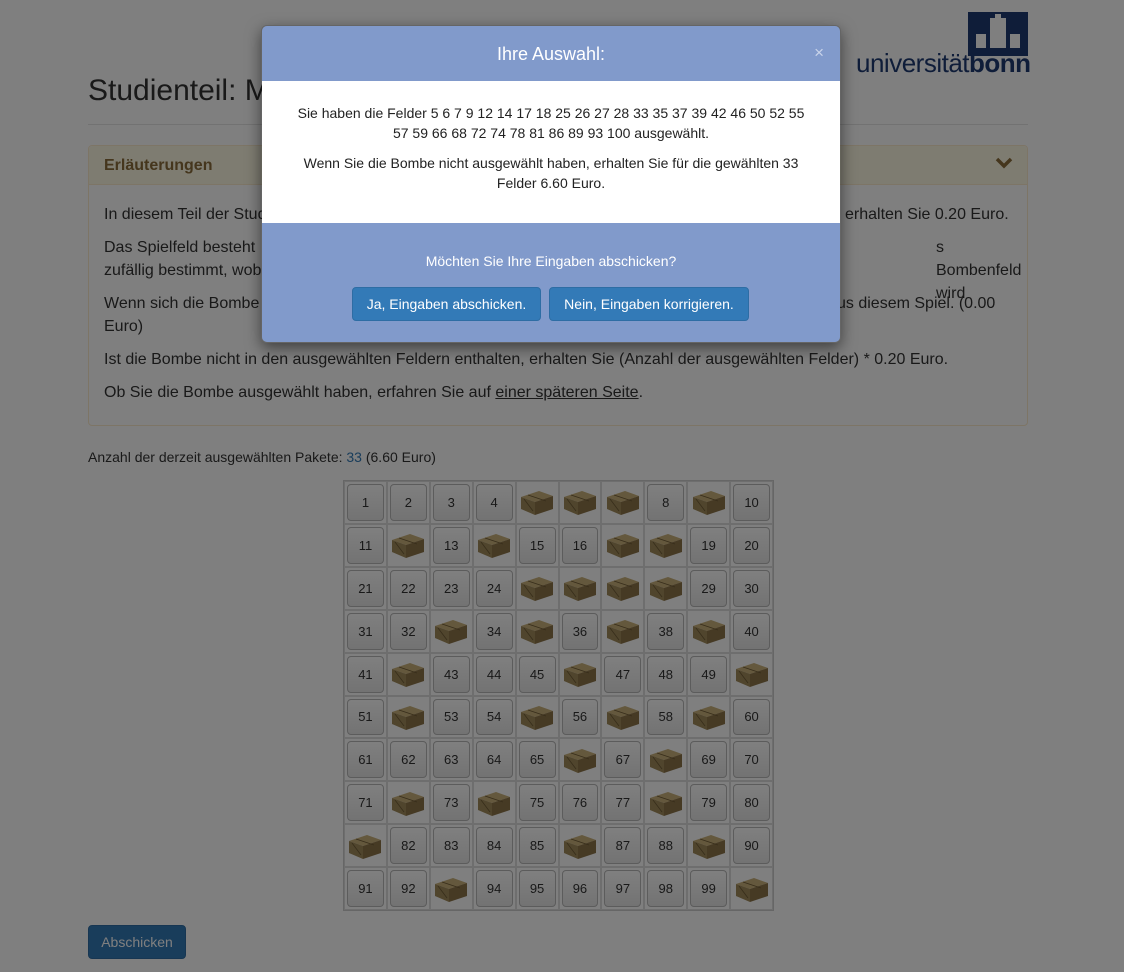 This screenshot has height=972, width=1124. I want to click on confirm-submit-button: Ja, Eingaben abschicken., so click(446, 304).